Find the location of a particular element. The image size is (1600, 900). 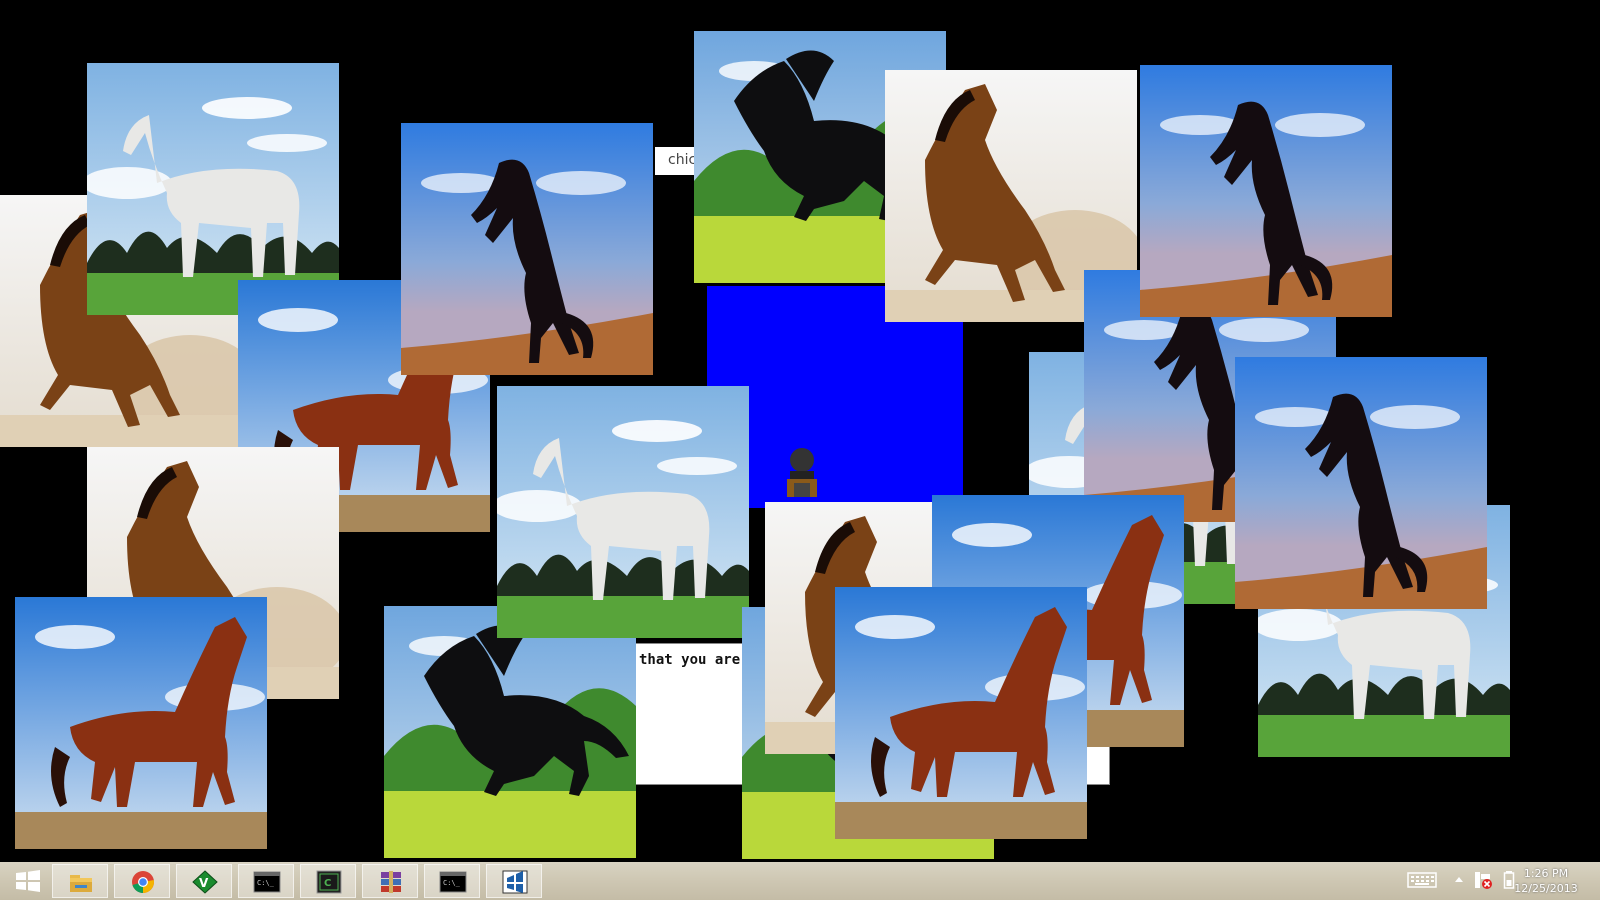

window-app-icon is located at coordinates (515, 882).